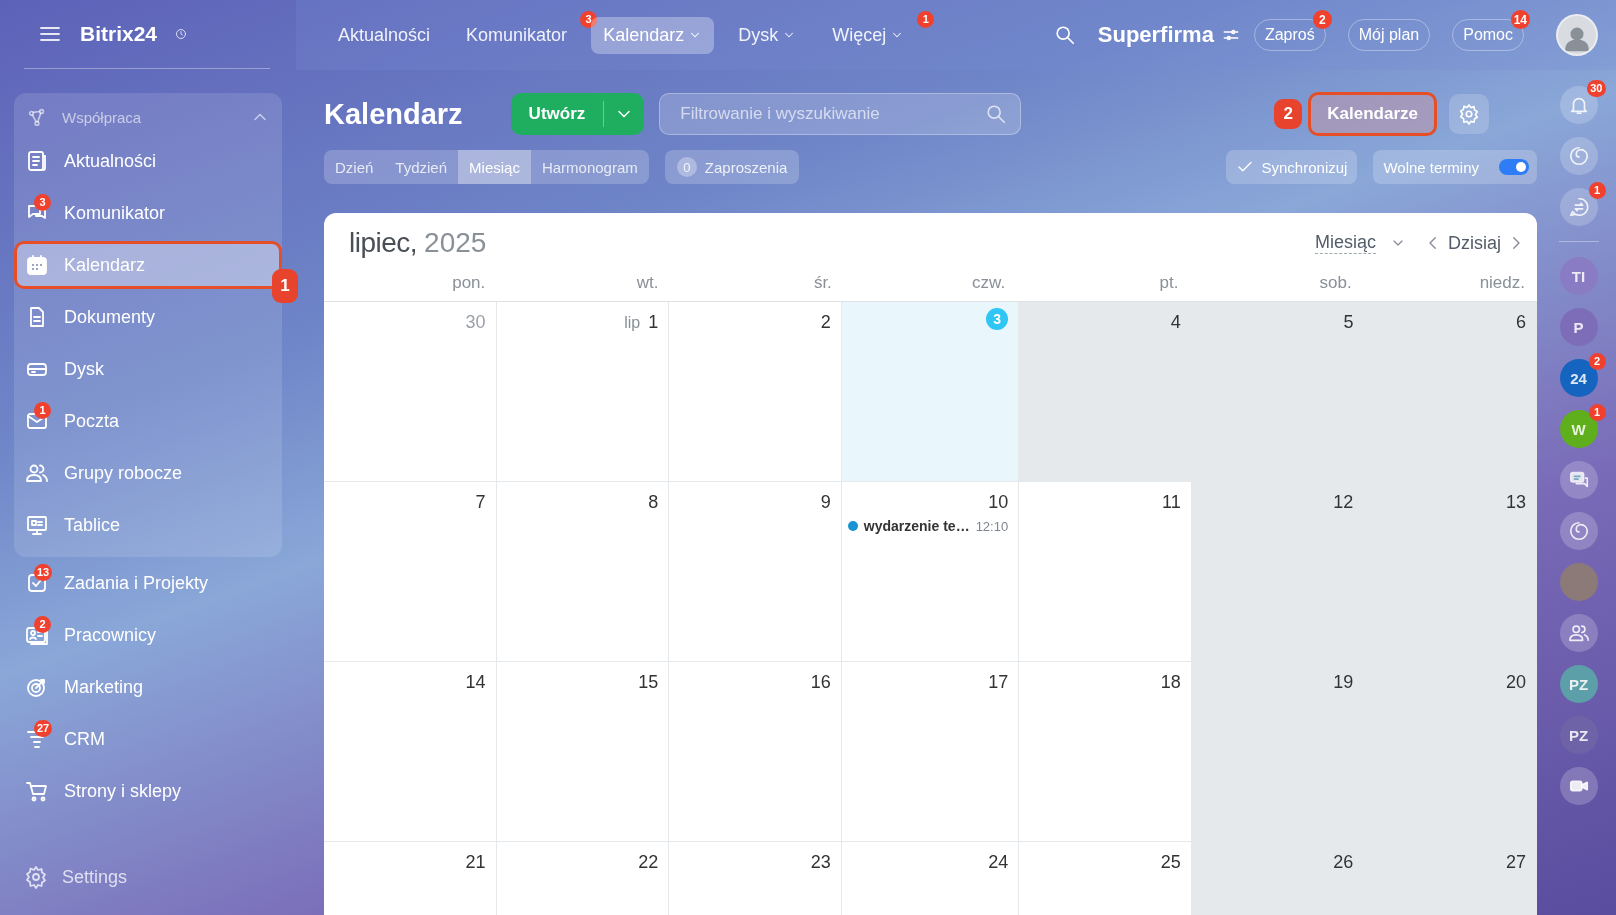 This screenshot has width=1616, height=915. What do you see at coordinates (148, 791) in the screenshot?
I see `sidebar-item: Strony i sklepy` at bounding box center [148, 791].